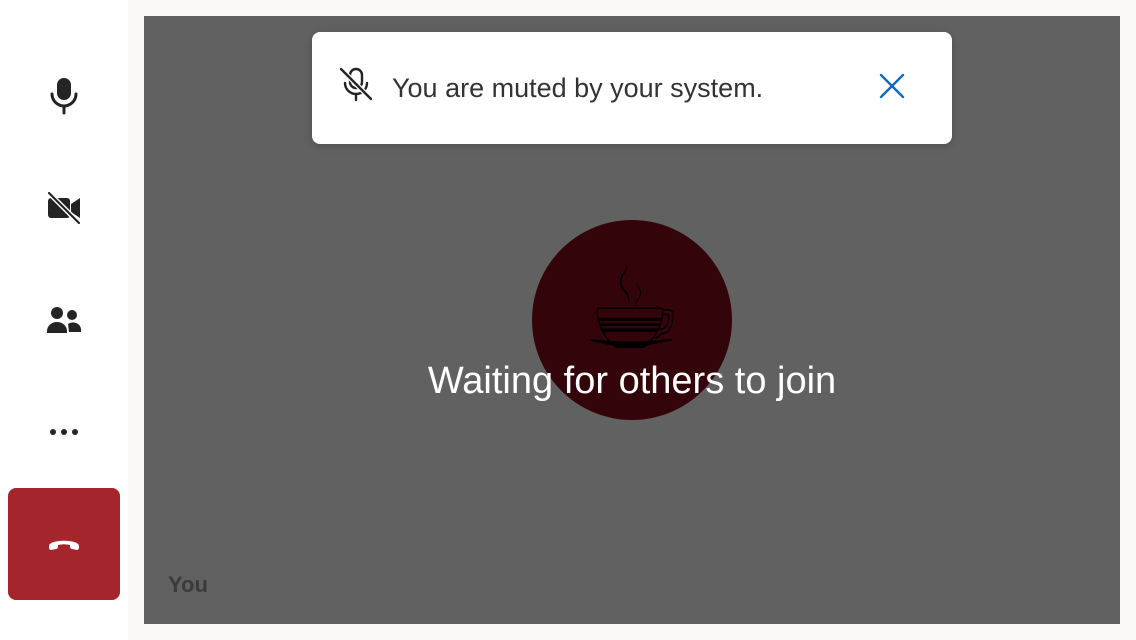  Describe the element at coordinates (632, 381) in the screenshot. I see `waiting-status: Waiting for others to join` at that location.